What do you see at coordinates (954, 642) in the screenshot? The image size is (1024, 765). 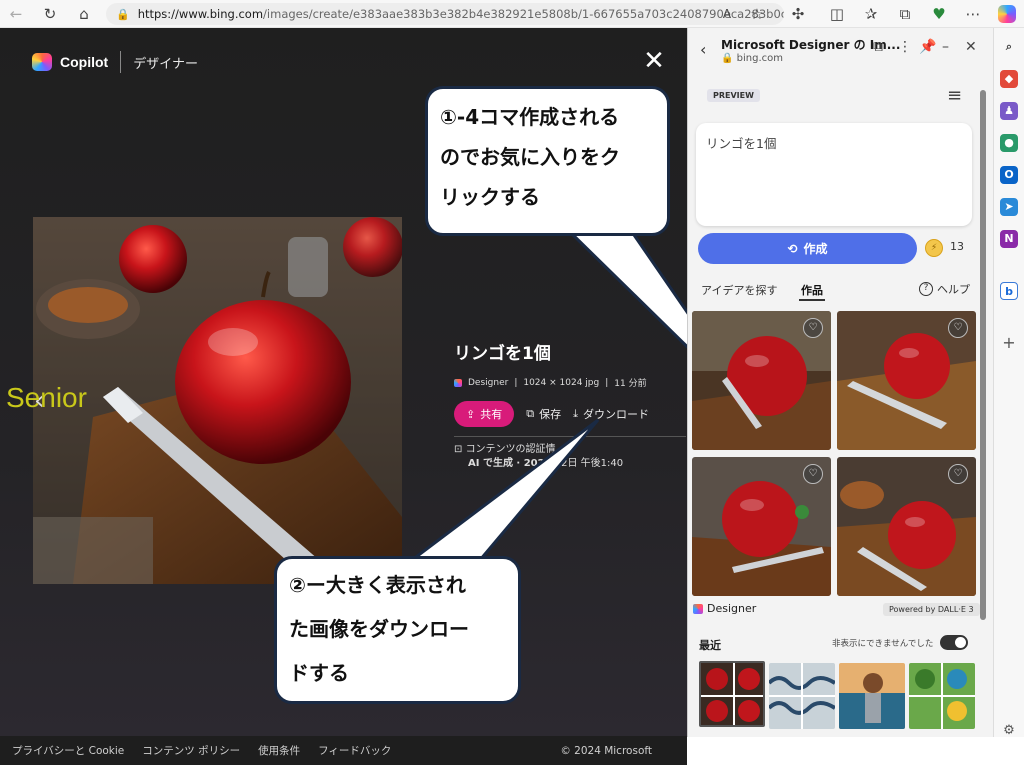 I see `hide-toggle` at bounding box center [954, 642].